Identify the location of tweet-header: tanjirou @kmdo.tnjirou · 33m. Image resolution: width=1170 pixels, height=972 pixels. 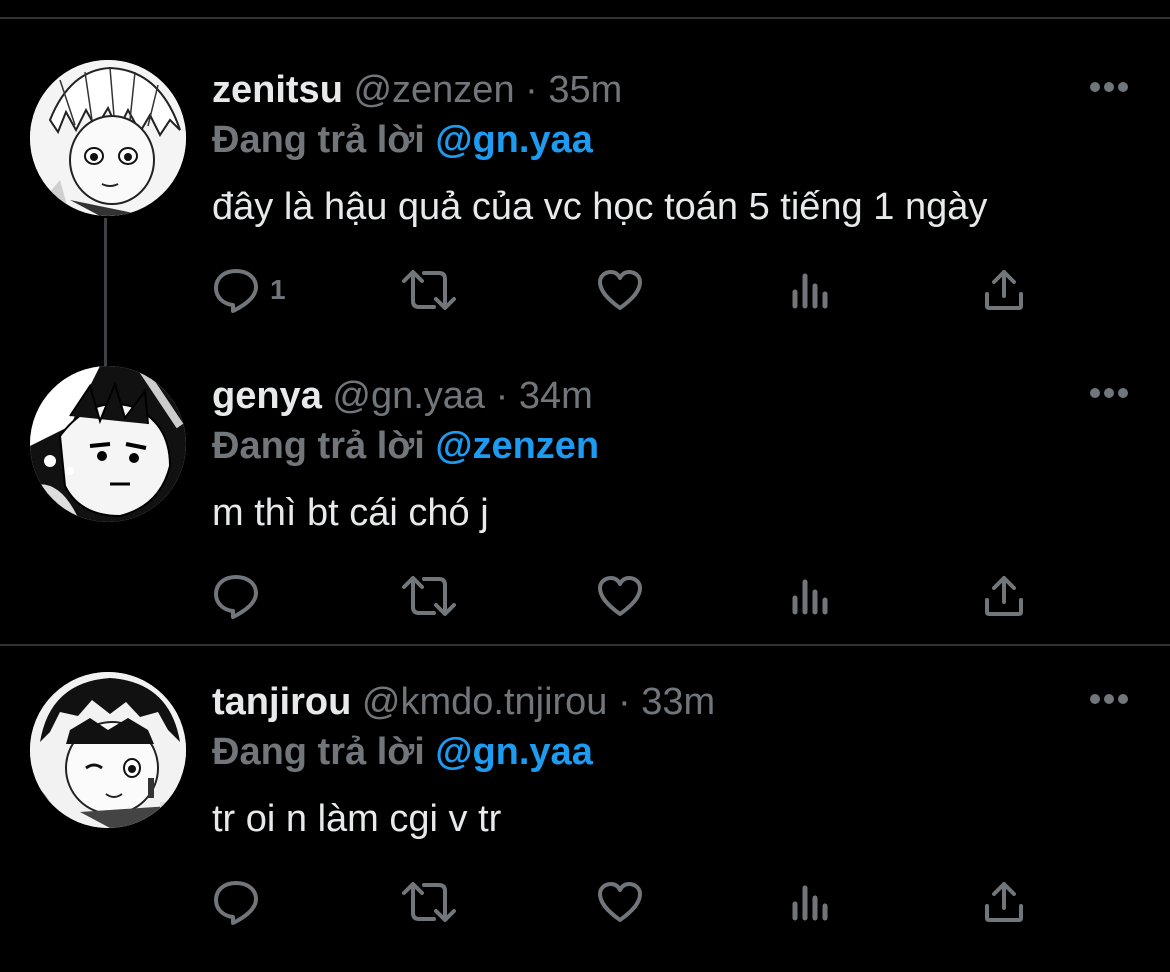
(463, 702).